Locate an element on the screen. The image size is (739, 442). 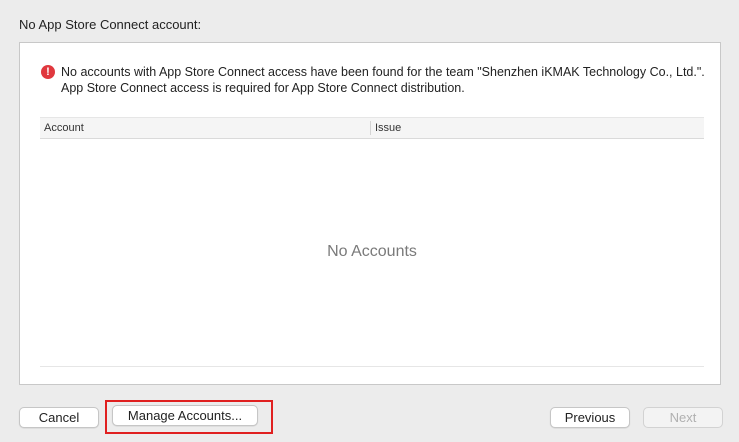
highlight-outline is located at coordinates (189, 417).